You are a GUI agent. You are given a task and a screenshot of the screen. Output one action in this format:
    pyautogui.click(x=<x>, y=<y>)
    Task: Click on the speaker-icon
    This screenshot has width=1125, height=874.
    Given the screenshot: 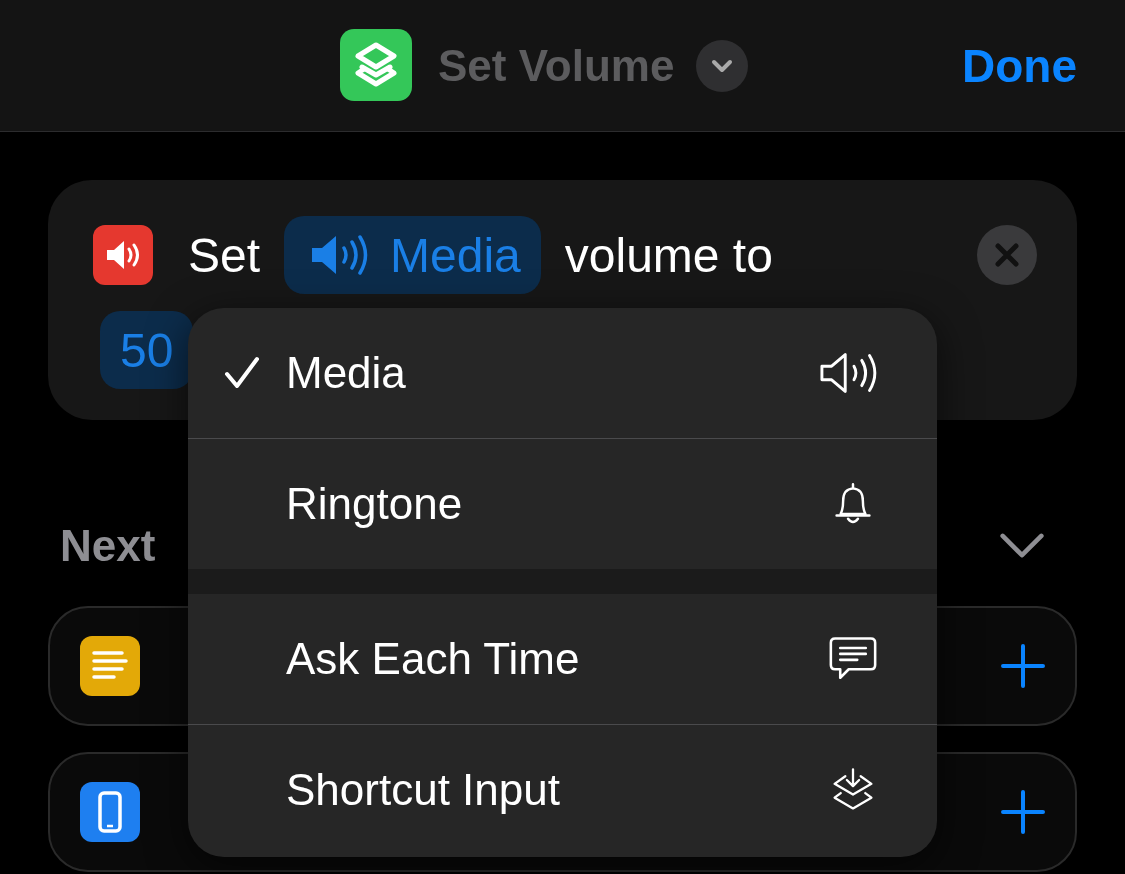 What is the action you would take?
    pyautogui.click(x=123, y=255)
    